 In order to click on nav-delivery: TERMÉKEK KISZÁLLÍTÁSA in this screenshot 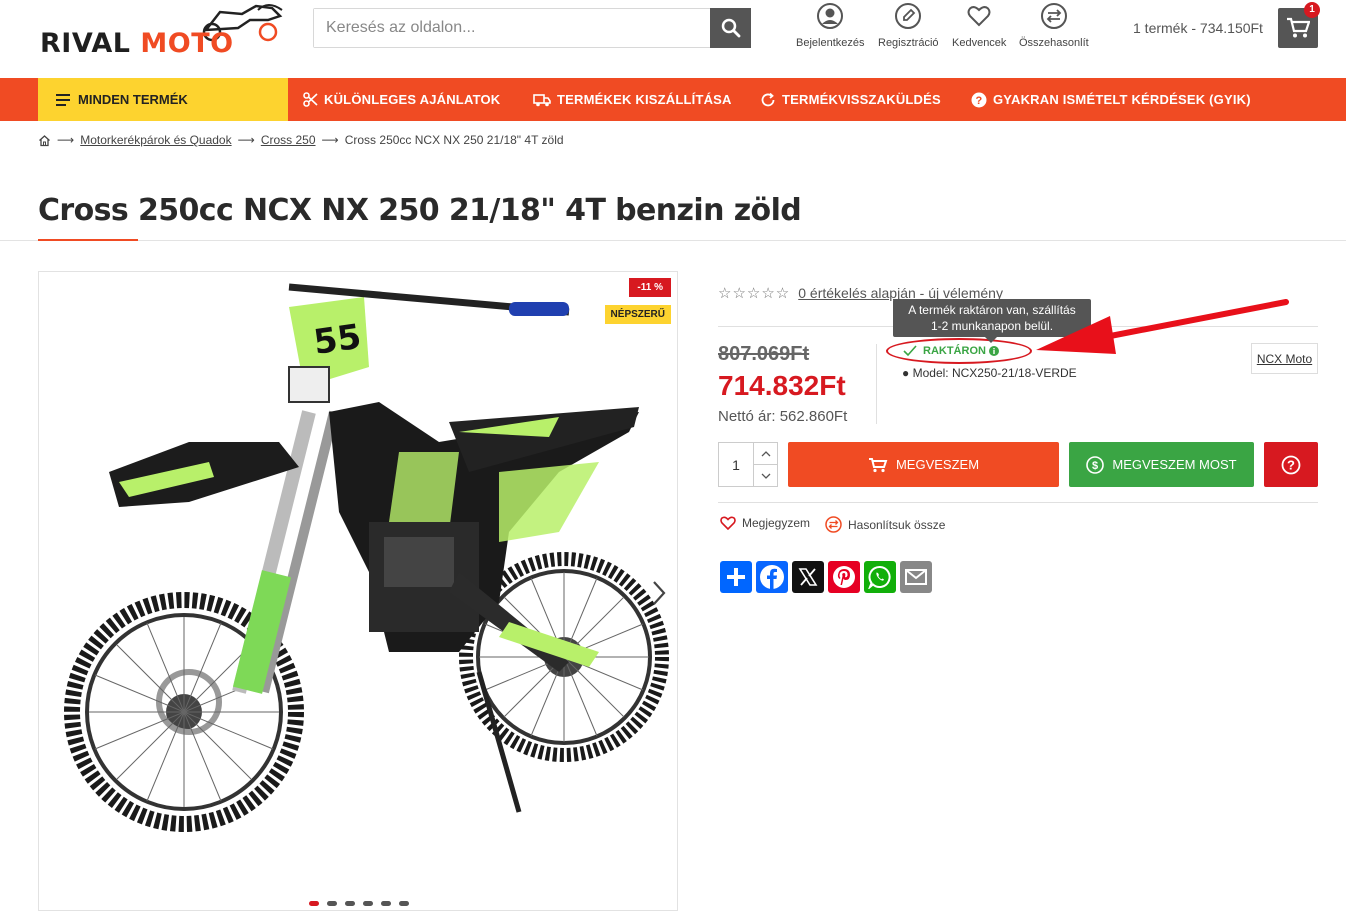, I will do `click(632, 99)`.